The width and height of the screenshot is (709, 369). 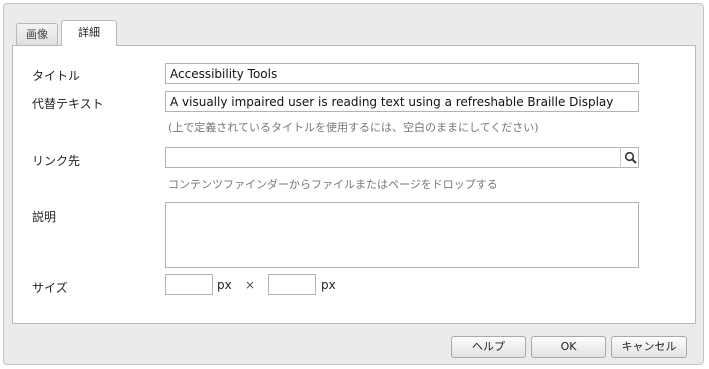 I want to click on size-label: サイズ, so click(x=50, y=288).